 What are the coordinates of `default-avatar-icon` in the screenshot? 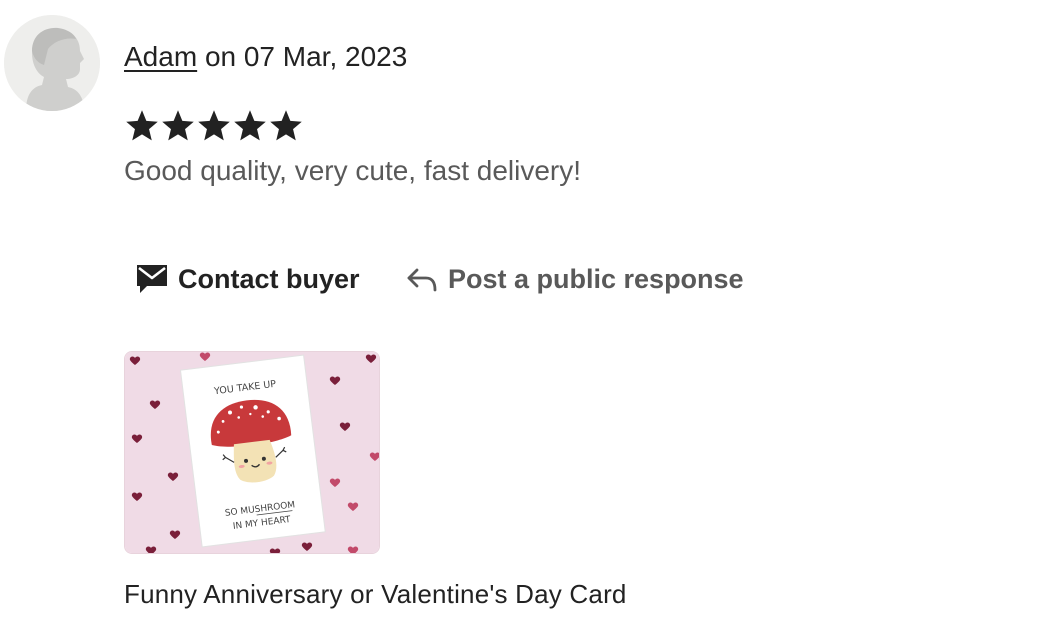 It's located at (52, 63).